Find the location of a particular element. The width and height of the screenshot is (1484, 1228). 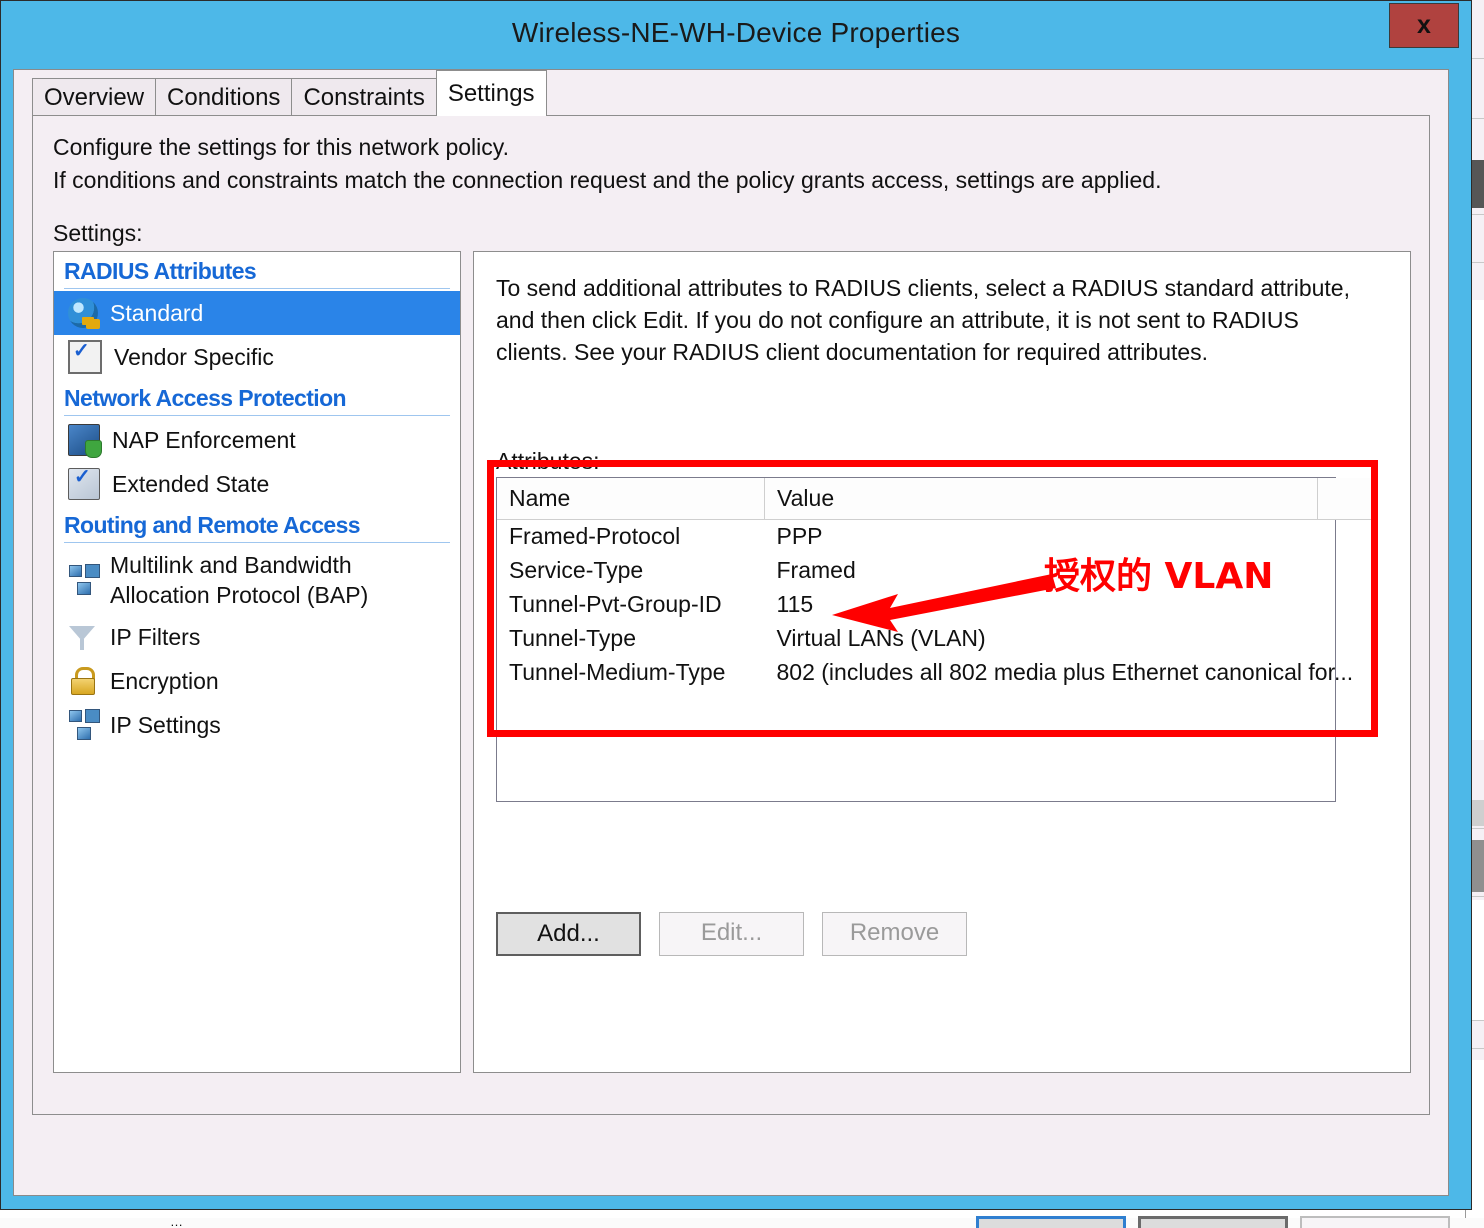

sidebar-item-label: Extended State is located at coordinates (191, 484).